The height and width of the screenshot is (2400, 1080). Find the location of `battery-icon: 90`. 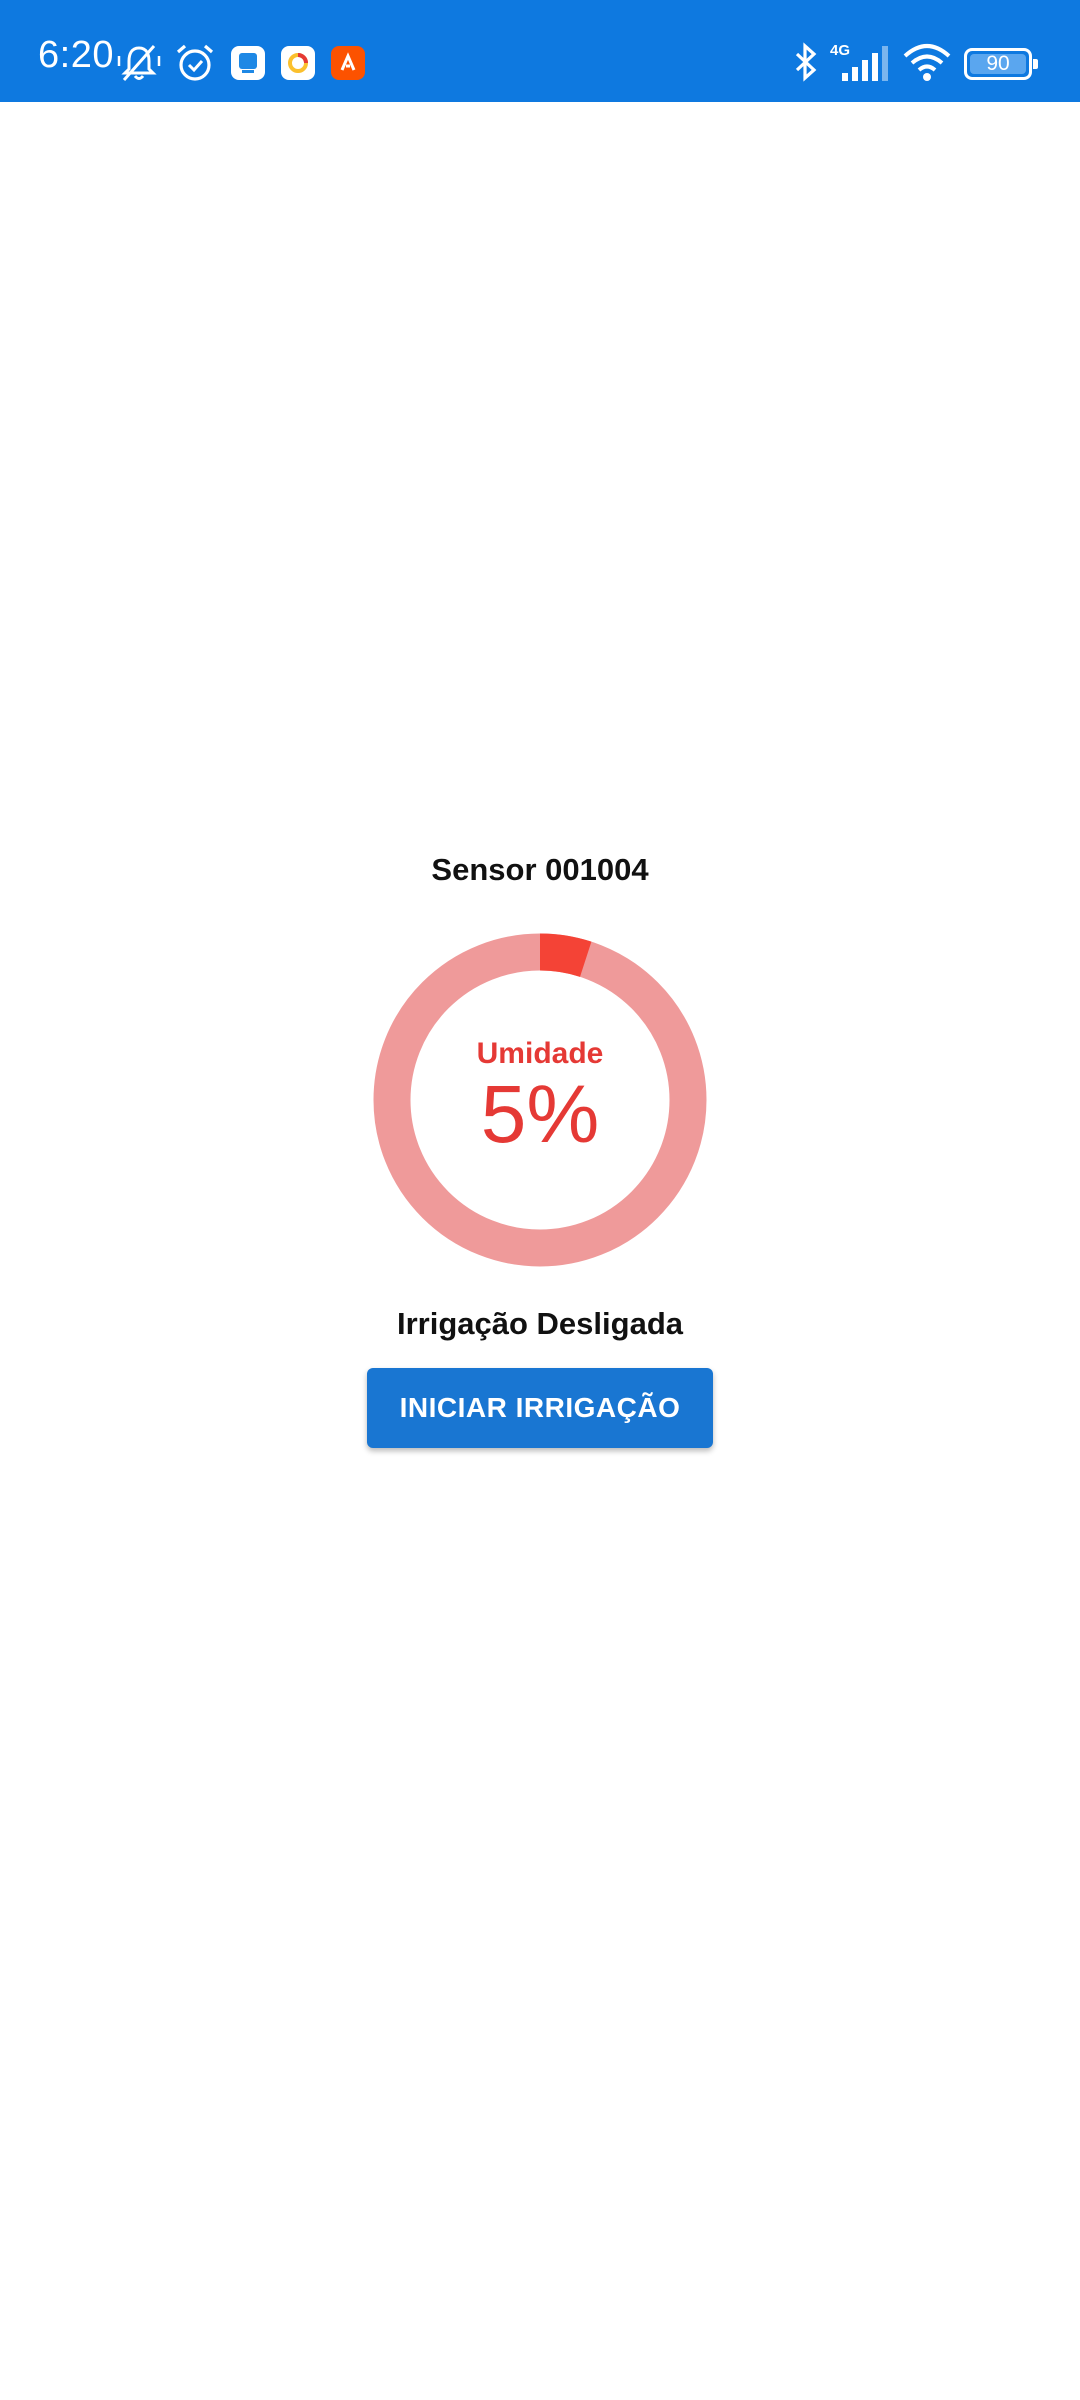

battery-icon: 90 is located at coordinates (1001, 64).